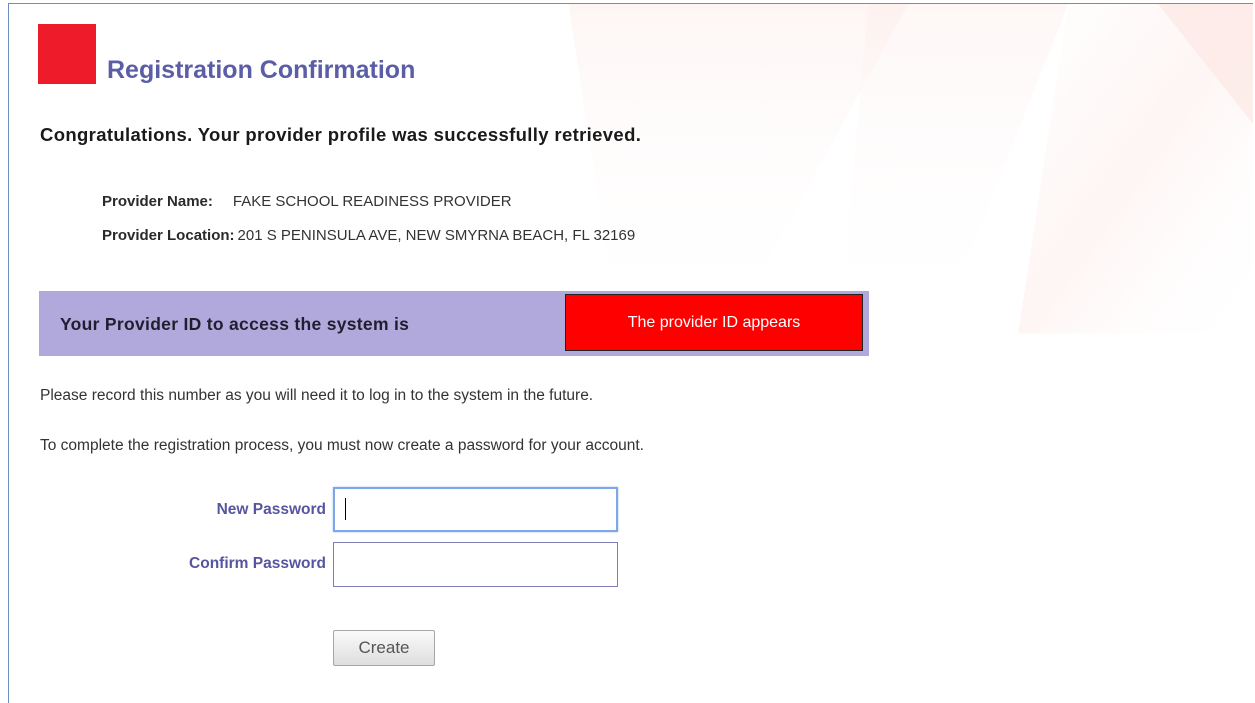 This screenshot has height=703, width=1255. I want to click on new-password-input, so click(475, 509).